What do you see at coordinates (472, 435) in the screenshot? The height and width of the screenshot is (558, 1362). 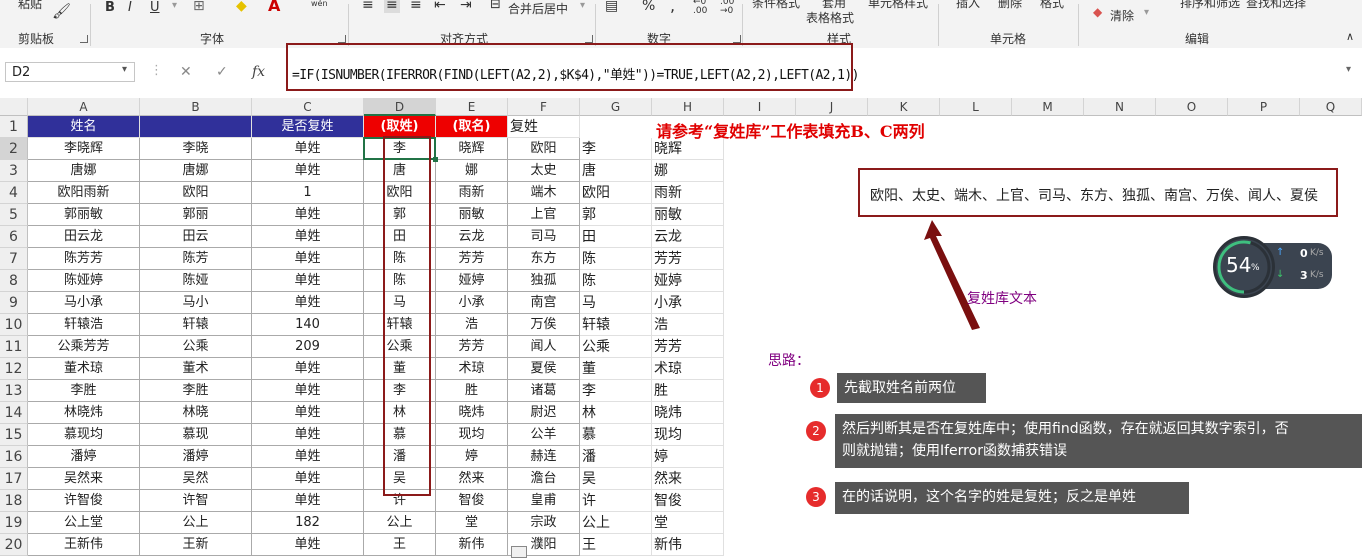 I see `cell-e-15: 现均` at bounding box center [472, 435].